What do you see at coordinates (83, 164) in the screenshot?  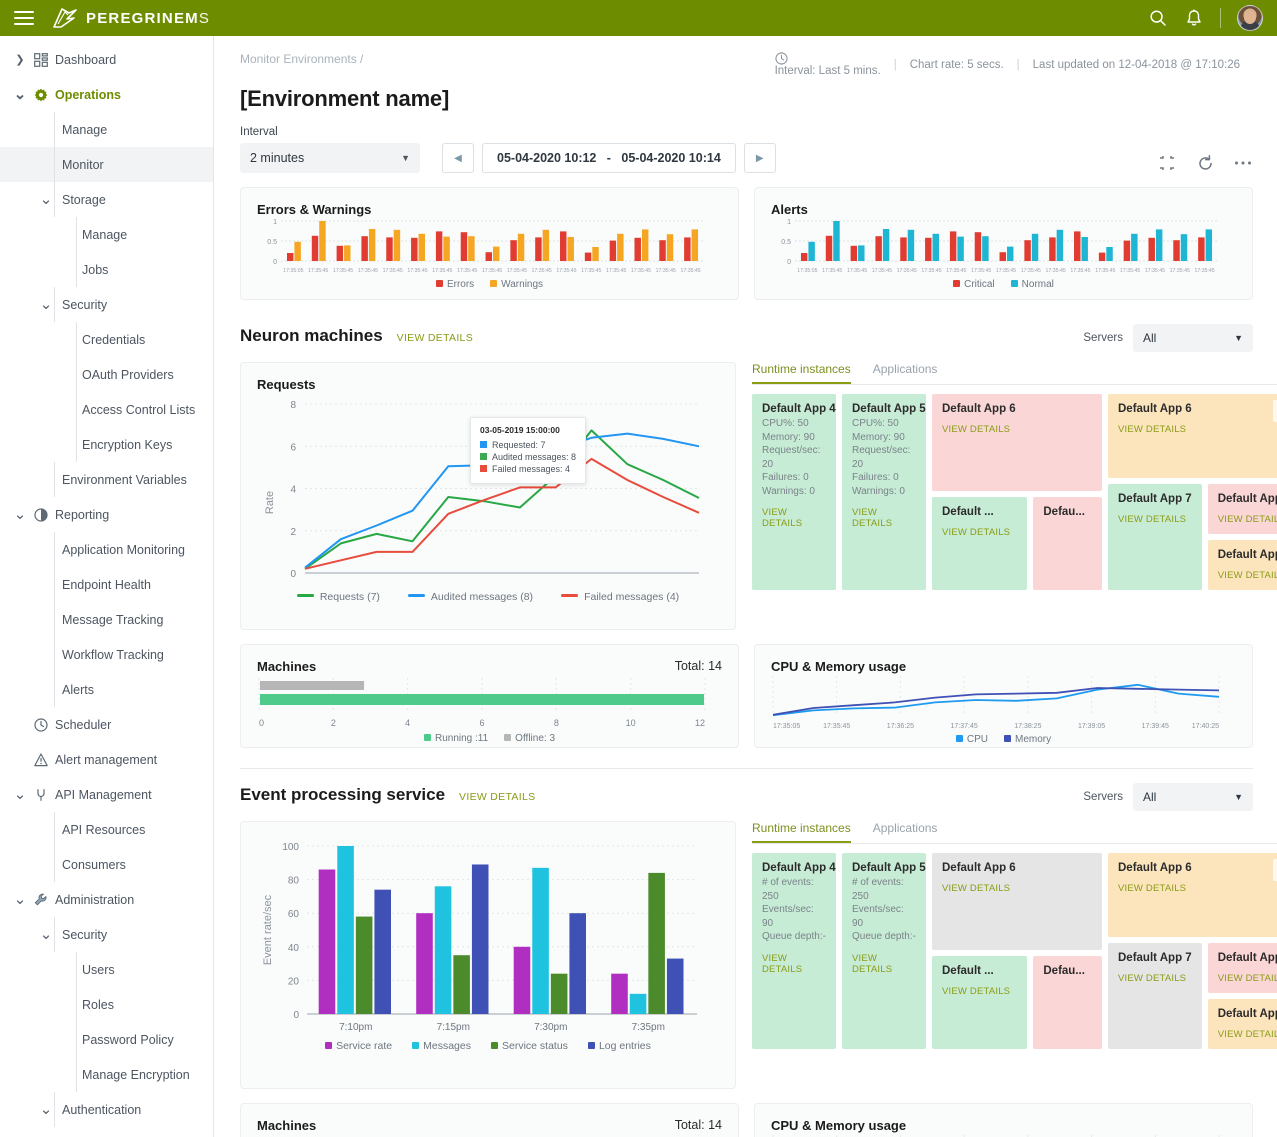 I see `sidebar-item-label: Monitor` at bounding box center [83, 164].